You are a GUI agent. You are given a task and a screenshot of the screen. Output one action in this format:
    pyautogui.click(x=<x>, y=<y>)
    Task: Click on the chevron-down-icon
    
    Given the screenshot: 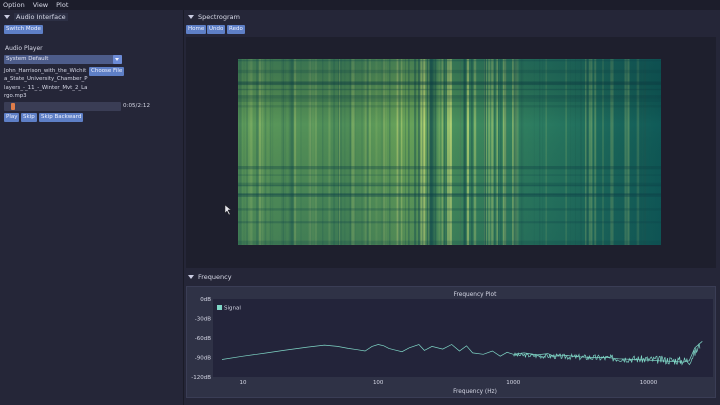 What is the action you would take?
    pyautogui.click(x=117, y=59)
    